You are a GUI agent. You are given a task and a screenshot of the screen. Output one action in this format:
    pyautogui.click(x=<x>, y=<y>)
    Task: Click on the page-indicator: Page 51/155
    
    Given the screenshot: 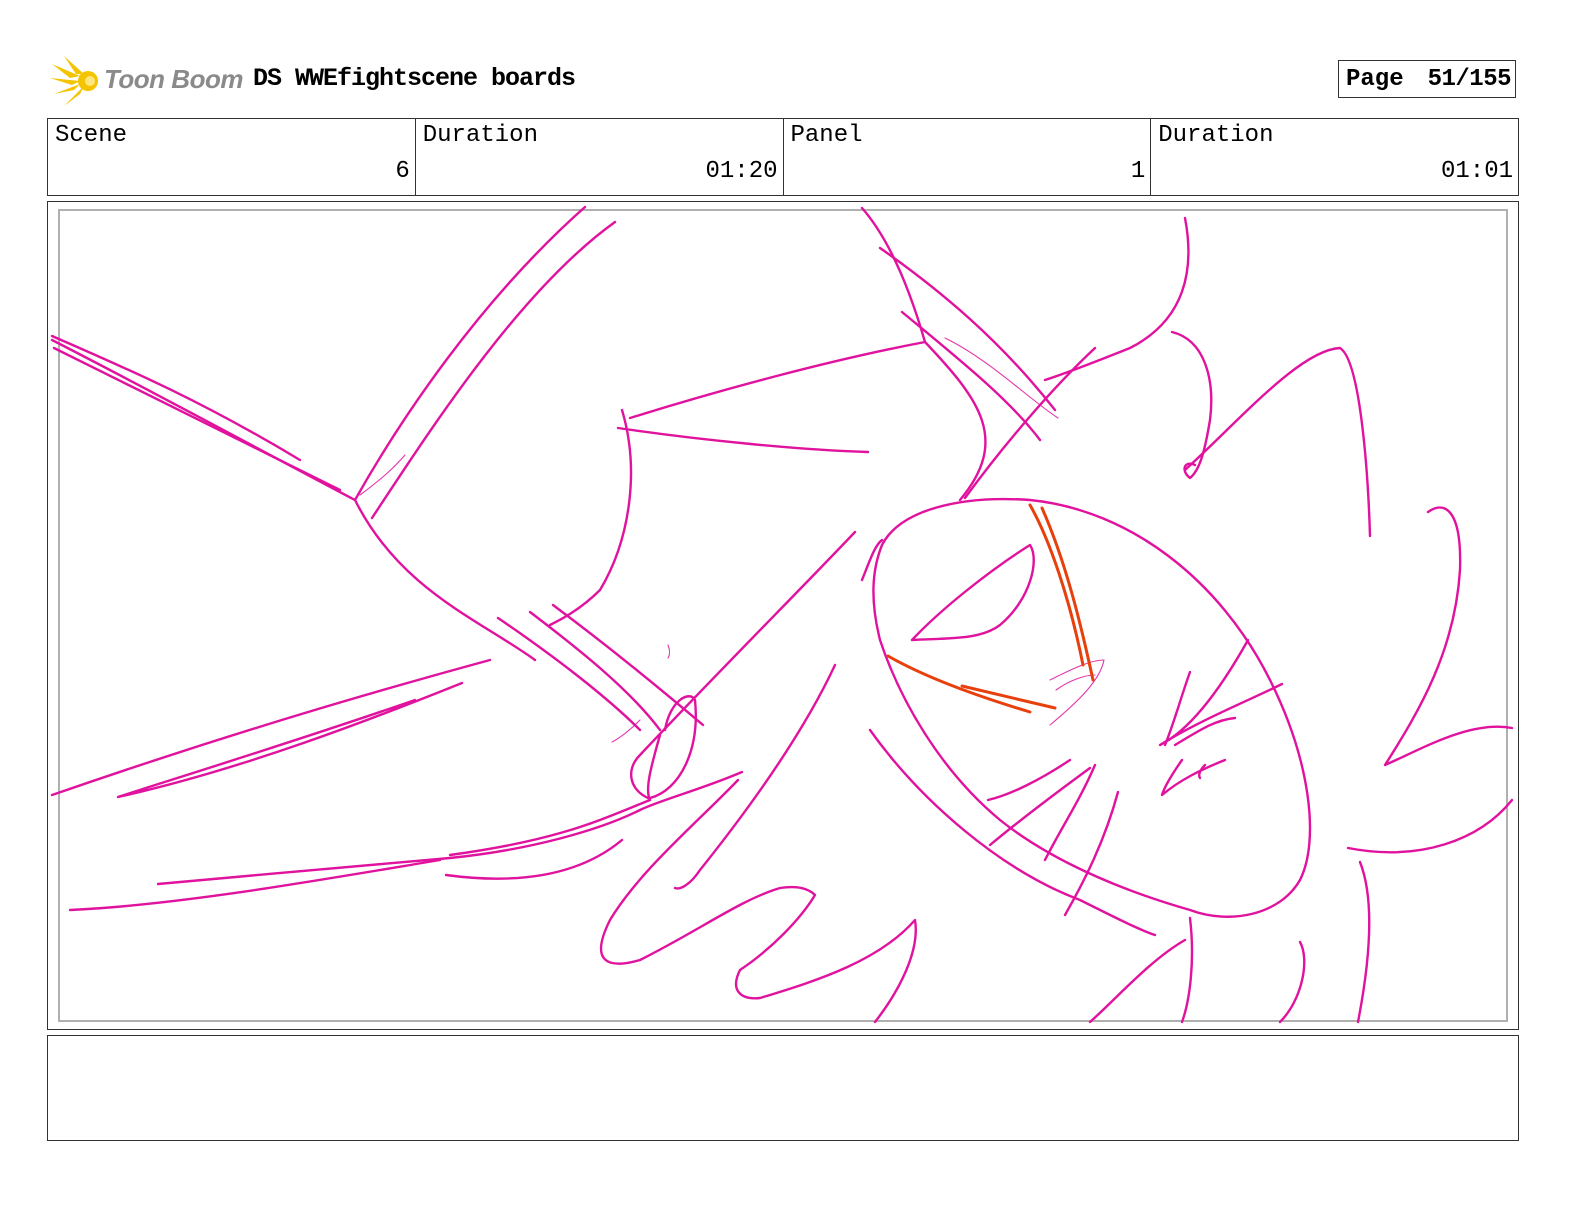 What is the action you would take?
    pyautogui.click(x=1427, y=79)
    